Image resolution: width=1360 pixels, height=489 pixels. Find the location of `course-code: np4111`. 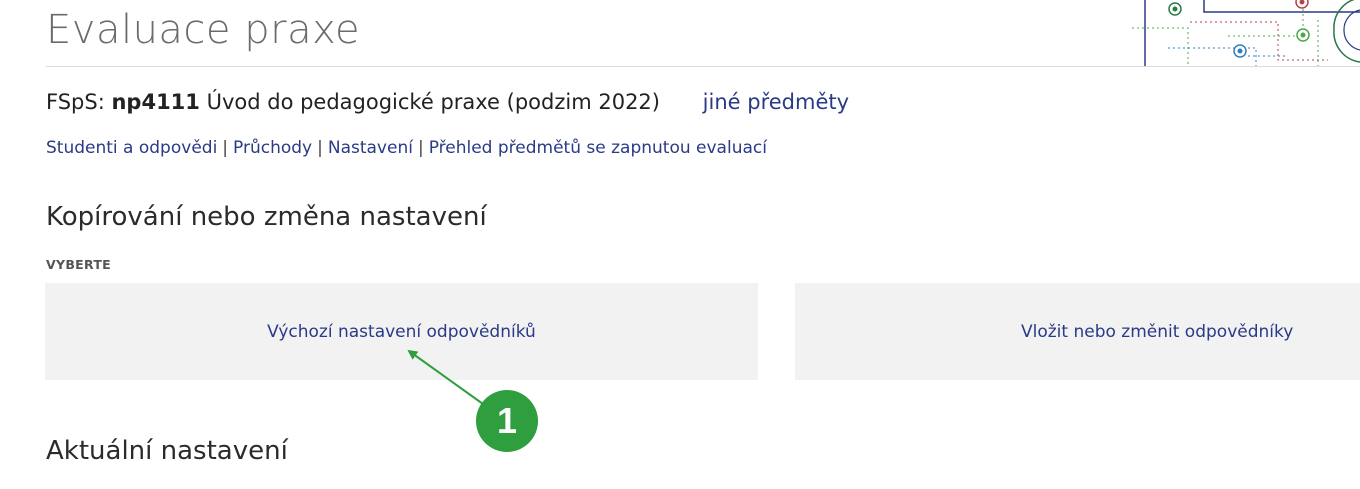

course-code: np4111 is located at coordinates (155, 102).